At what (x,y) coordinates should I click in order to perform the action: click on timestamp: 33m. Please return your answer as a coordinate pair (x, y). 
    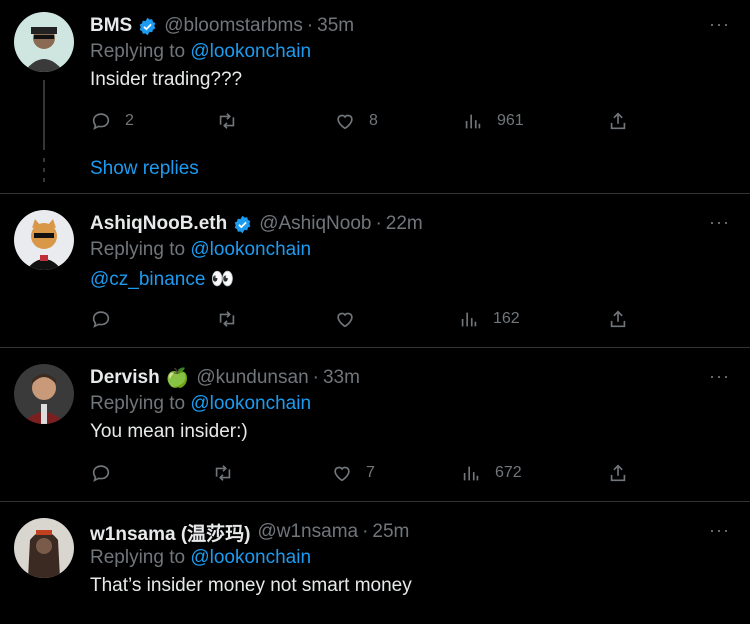
    Looking at the image, I should click on (341, 378).